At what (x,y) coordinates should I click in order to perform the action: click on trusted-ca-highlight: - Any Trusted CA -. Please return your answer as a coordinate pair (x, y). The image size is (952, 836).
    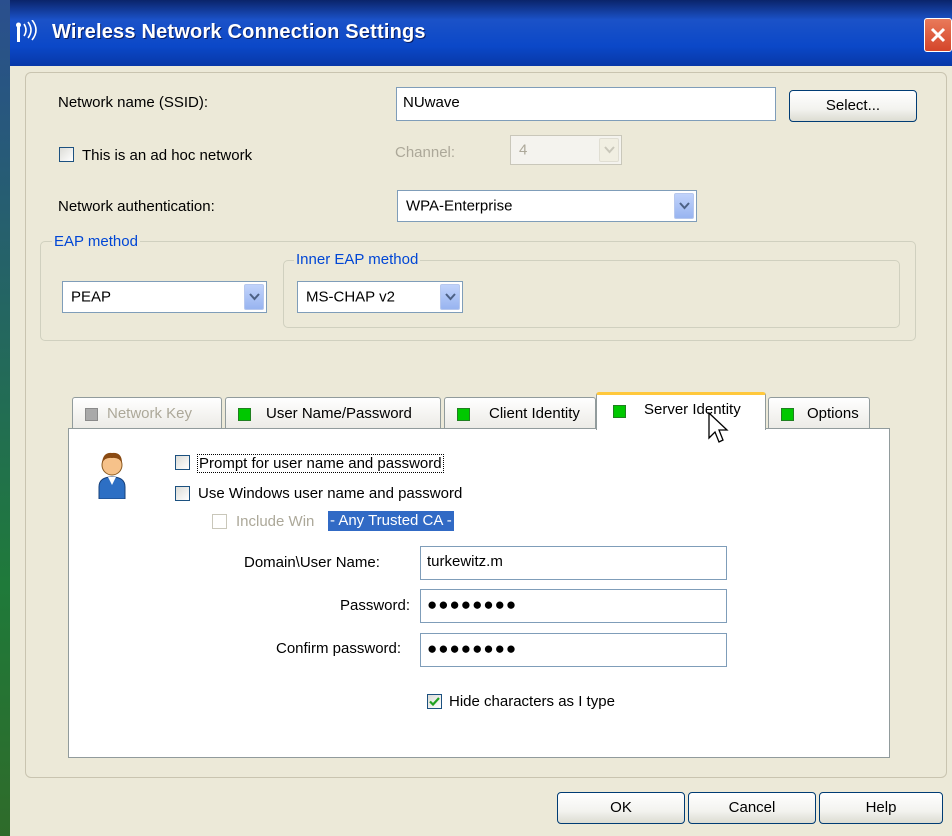
    Looking at the image, I should click on (391, 521).